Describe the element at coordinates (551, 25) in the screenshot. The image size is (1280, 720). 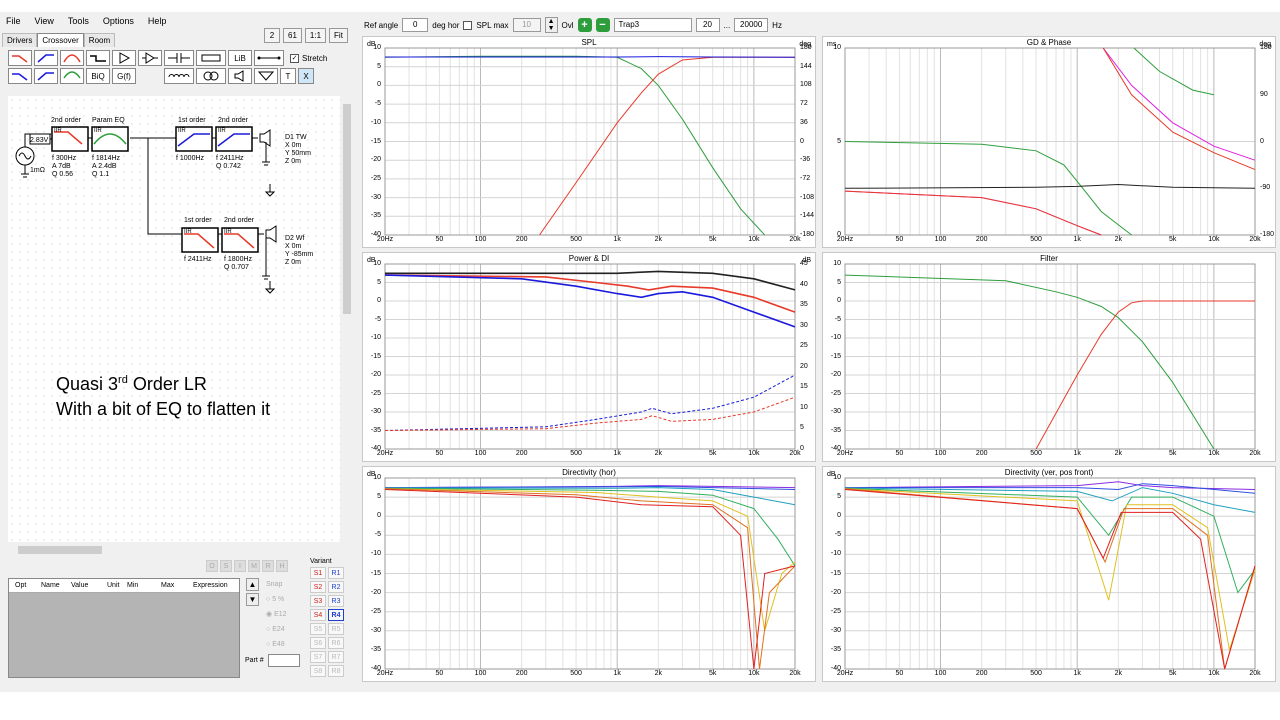
I see `spin-updown-icon: ▲ ▼` at that location.